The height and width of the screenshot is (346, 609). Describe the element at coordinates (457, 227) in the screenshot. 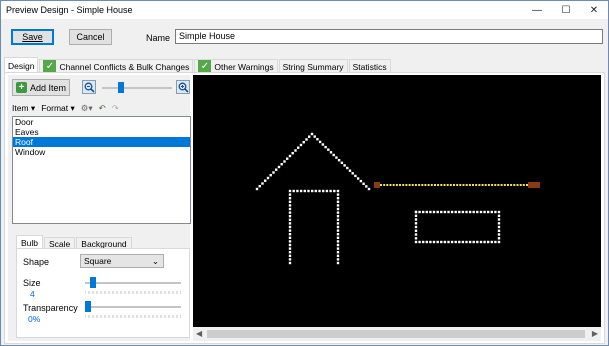

I see `window-string` at that location.